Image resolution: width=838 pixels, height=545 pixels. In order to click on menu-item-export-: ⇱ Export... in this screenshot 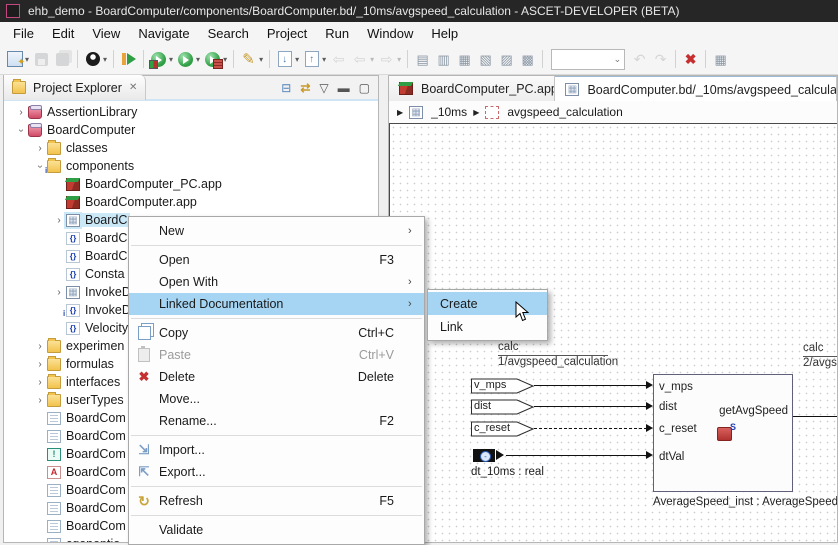, I will do `click(276, 472)`.